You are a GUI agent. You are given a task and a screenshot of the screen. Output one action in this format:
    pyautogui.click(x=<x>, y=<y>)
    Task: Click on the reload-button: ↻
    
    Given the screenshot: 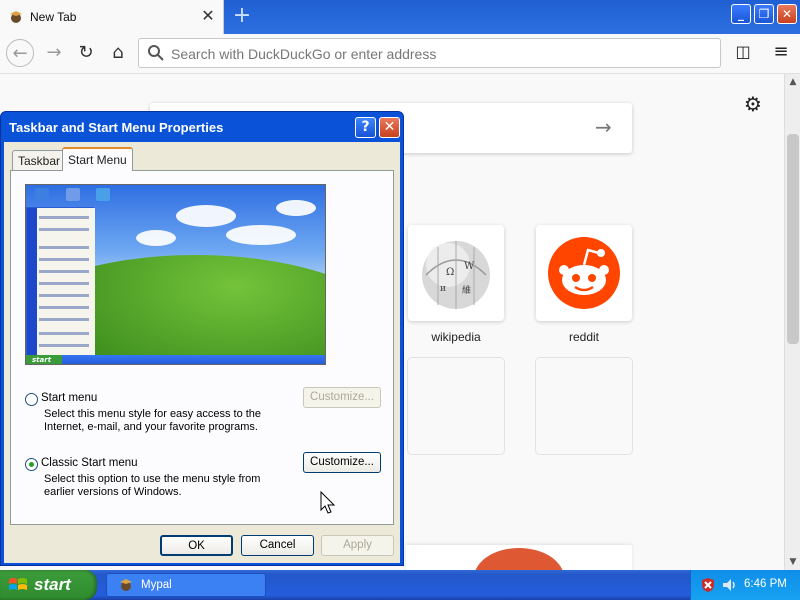 What is the action you would take?
    pyautogui.click(x=86, y=53)
    